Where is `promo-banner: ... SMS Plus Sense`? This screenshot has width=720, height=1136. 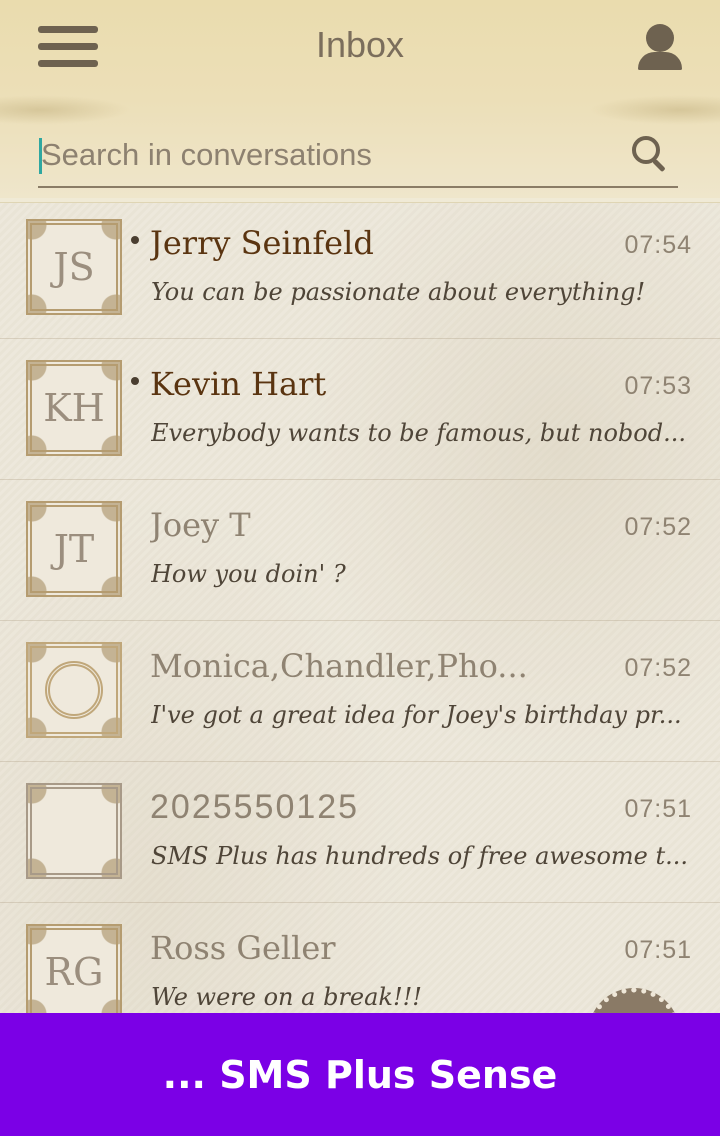 promo-banner: ... SMS Plus Sense is located at coordinates (360, 1074).